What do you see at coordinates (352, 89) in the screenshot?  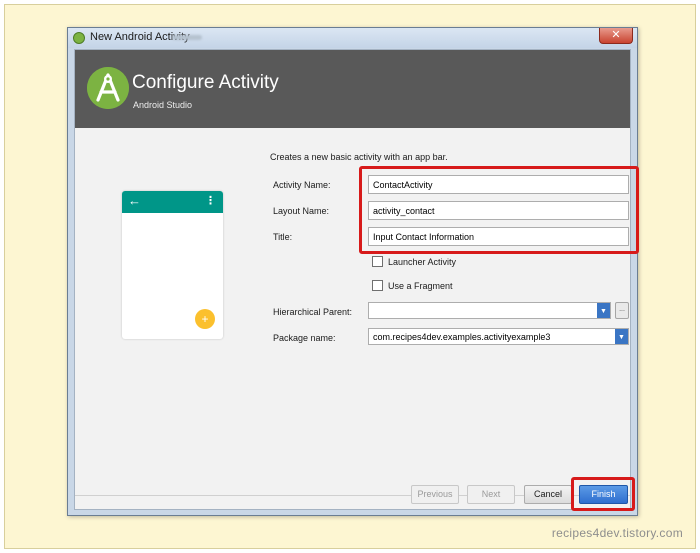 I see `wizard-header: Configure Activity Android Studio` at bounding box center [352, 89].